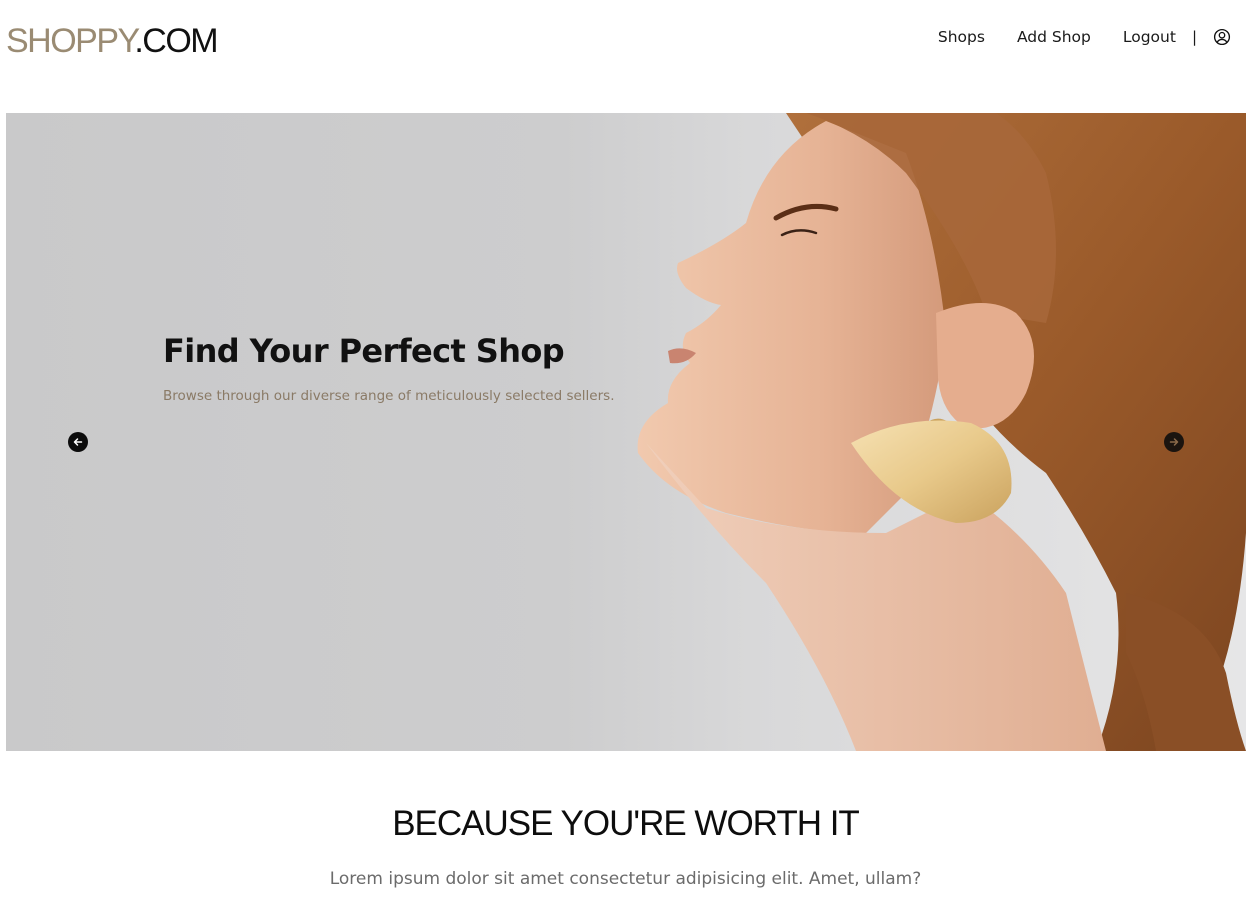 The height and width of the screenshot is (898, 1251). I want to click on carousel-next-button, so click(1174, 442).